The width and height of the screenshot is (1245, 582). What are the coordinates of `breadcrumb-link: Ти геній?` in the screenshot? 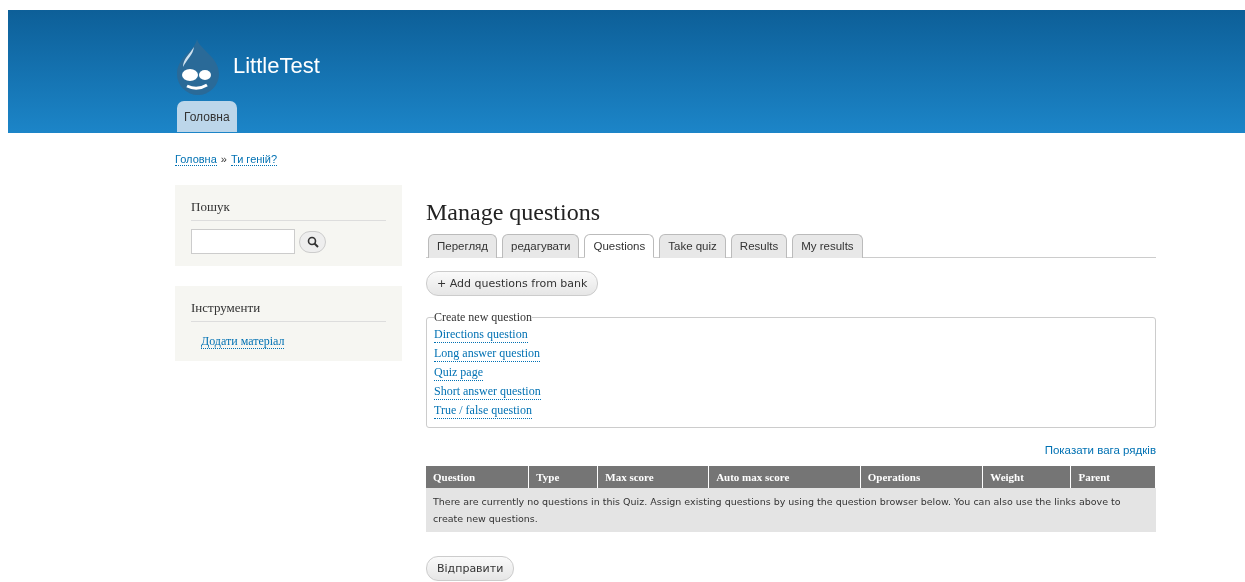 It's located at (254, 159).